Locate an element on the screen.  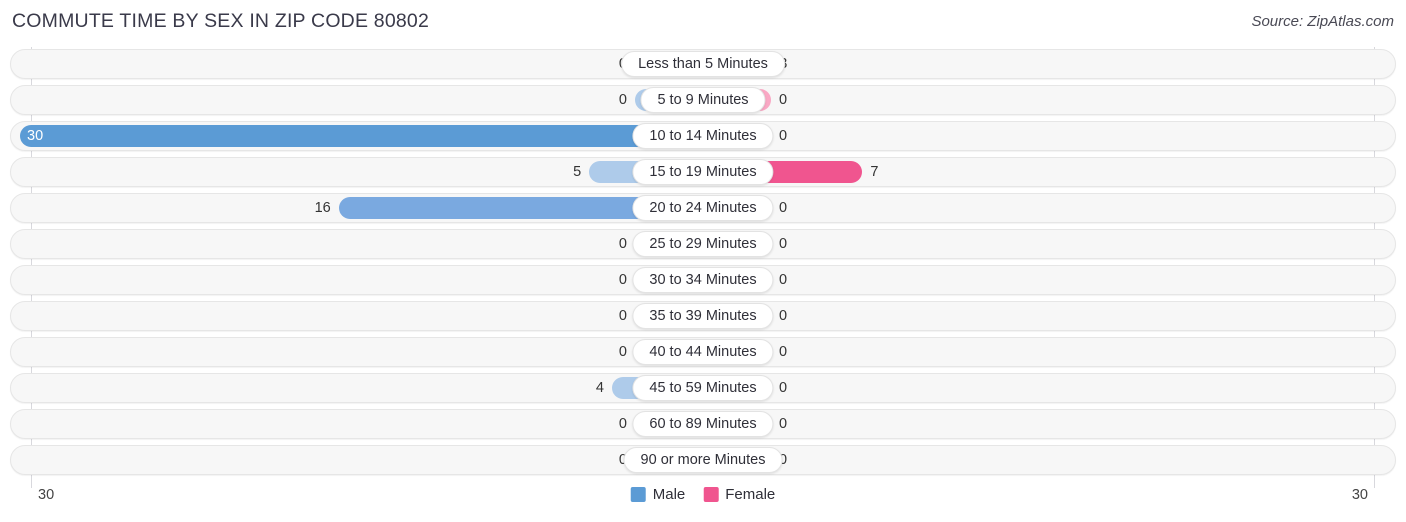
source-attribution: Source: ZipAtlas.com is located at coordinates (1322, 21).